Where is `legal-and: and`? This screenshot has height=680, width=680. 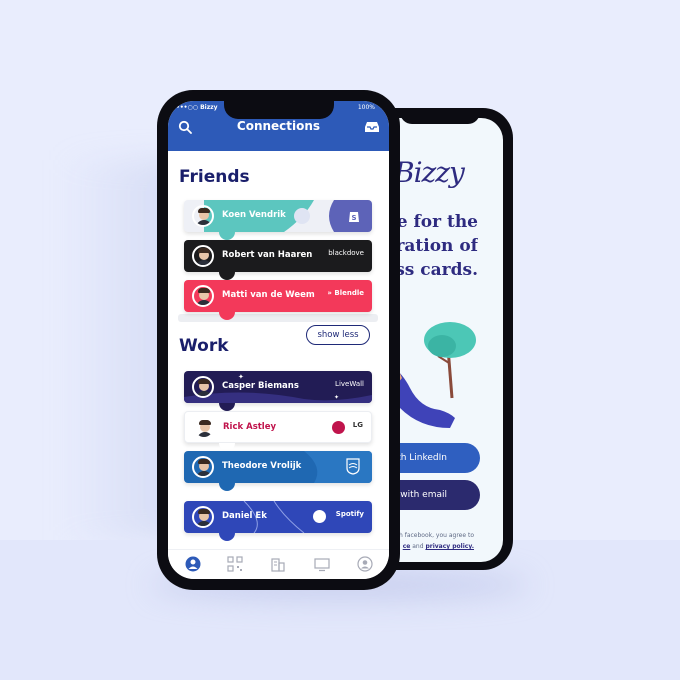 legal-and: and is located at coordinates (418, 546).